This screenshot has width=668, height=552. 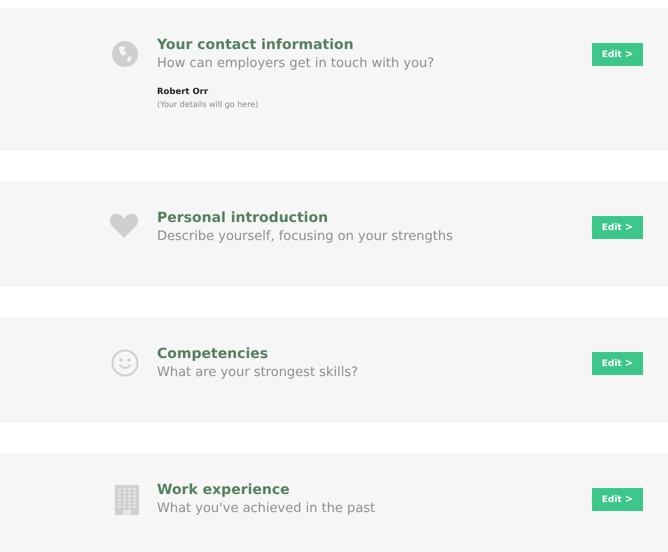 I want to click on section-title: Work experience, so click(x=224, y=490).